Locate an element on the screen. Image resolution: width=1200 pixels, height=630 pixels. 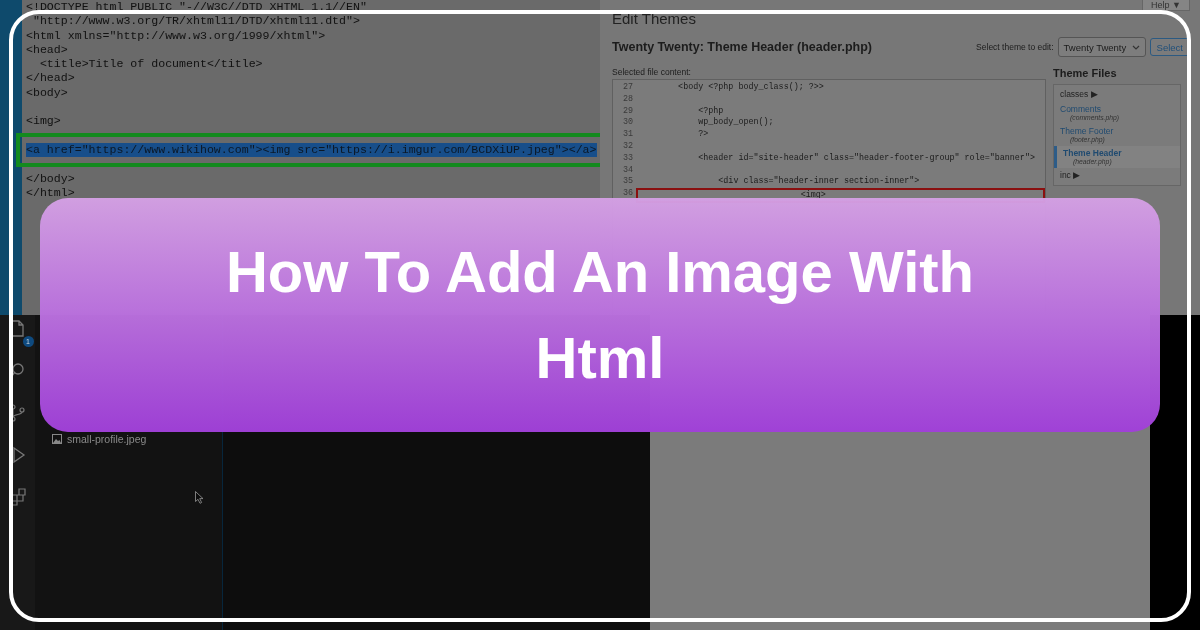
code-line: ?> is located at coordinates (703, 135).